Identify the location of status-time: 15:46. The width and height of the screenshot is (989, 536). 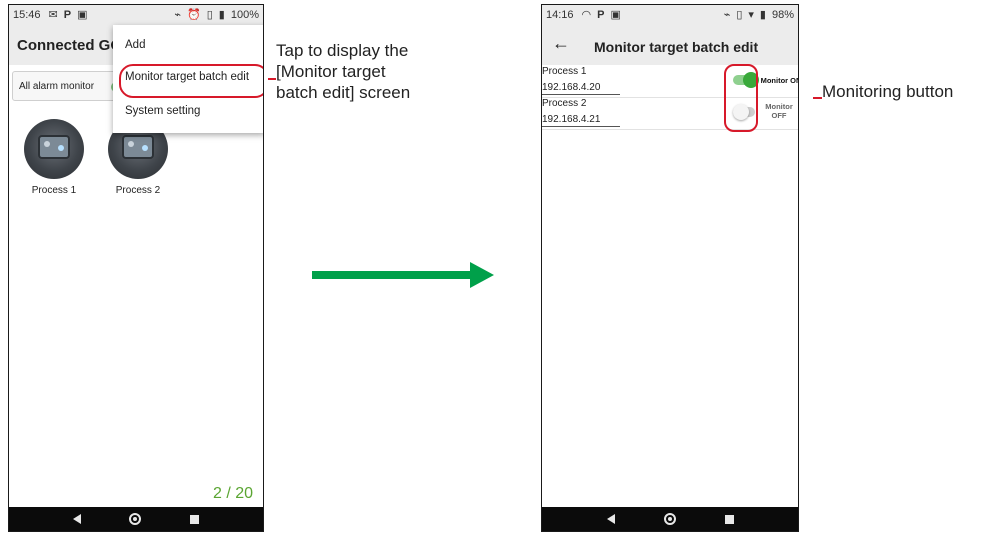
(27, 15).